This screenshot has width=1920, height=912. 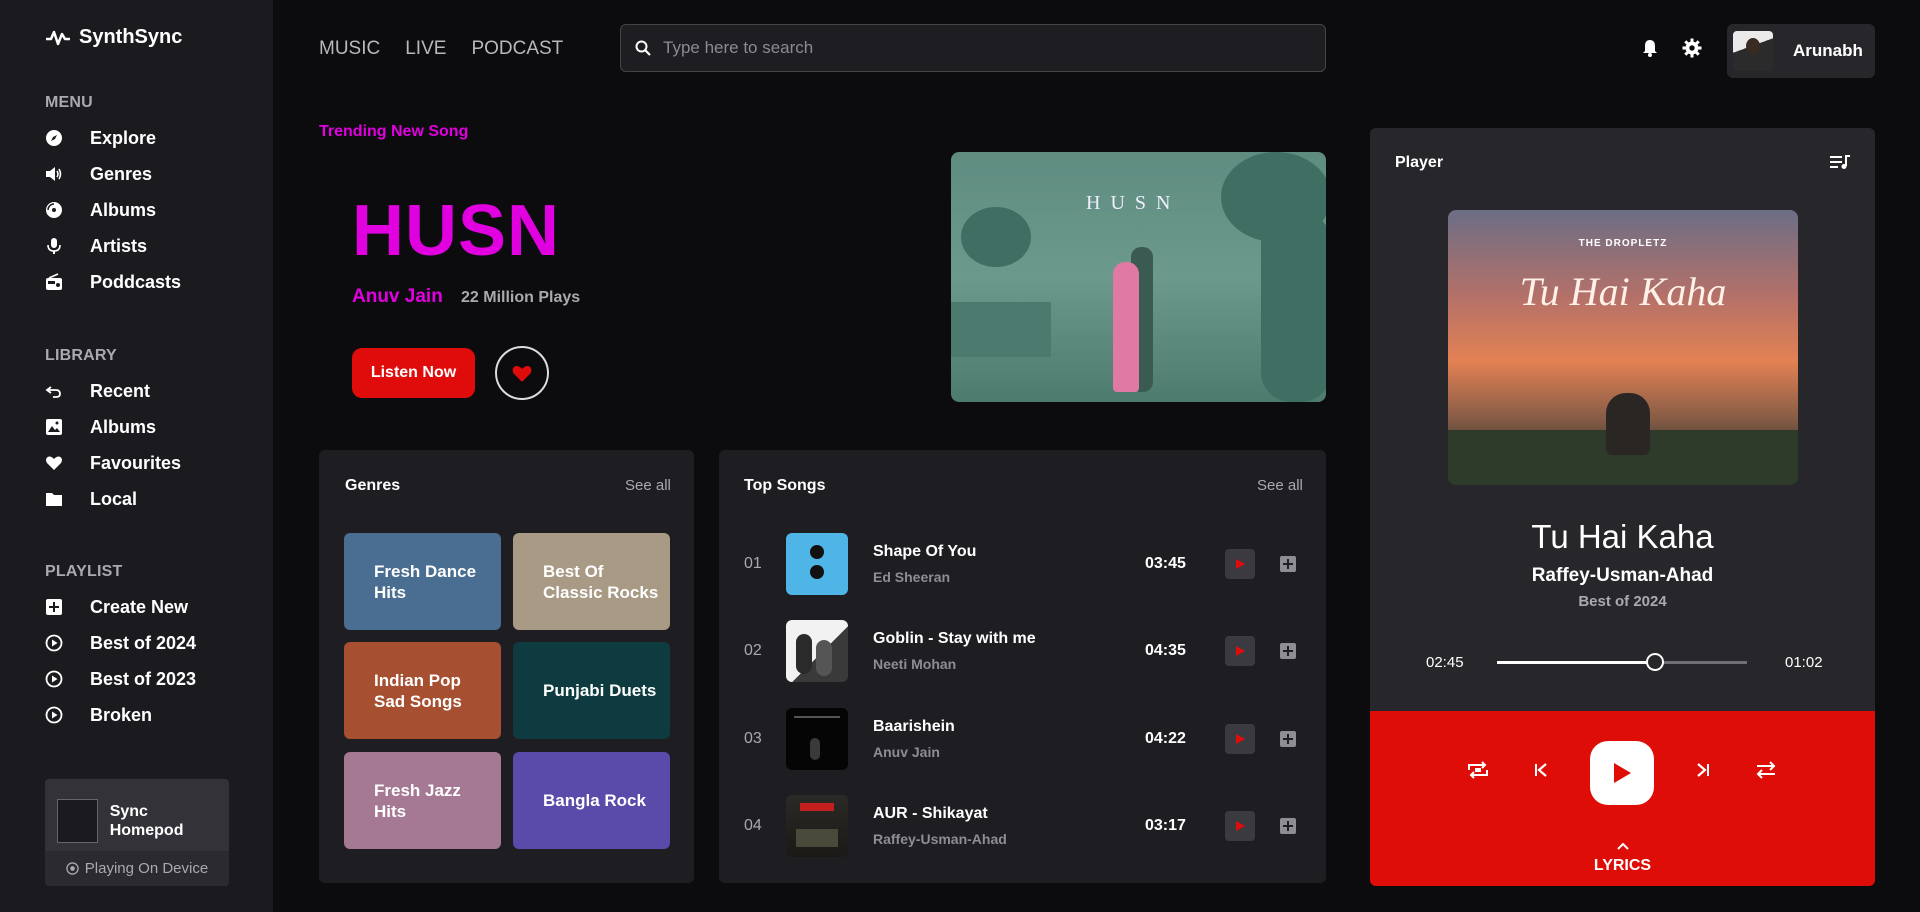 What do you see at coordinates (349, 49) in the screenshot?
I see `tab-music: MUSIC` at bounding box center [349, 49].